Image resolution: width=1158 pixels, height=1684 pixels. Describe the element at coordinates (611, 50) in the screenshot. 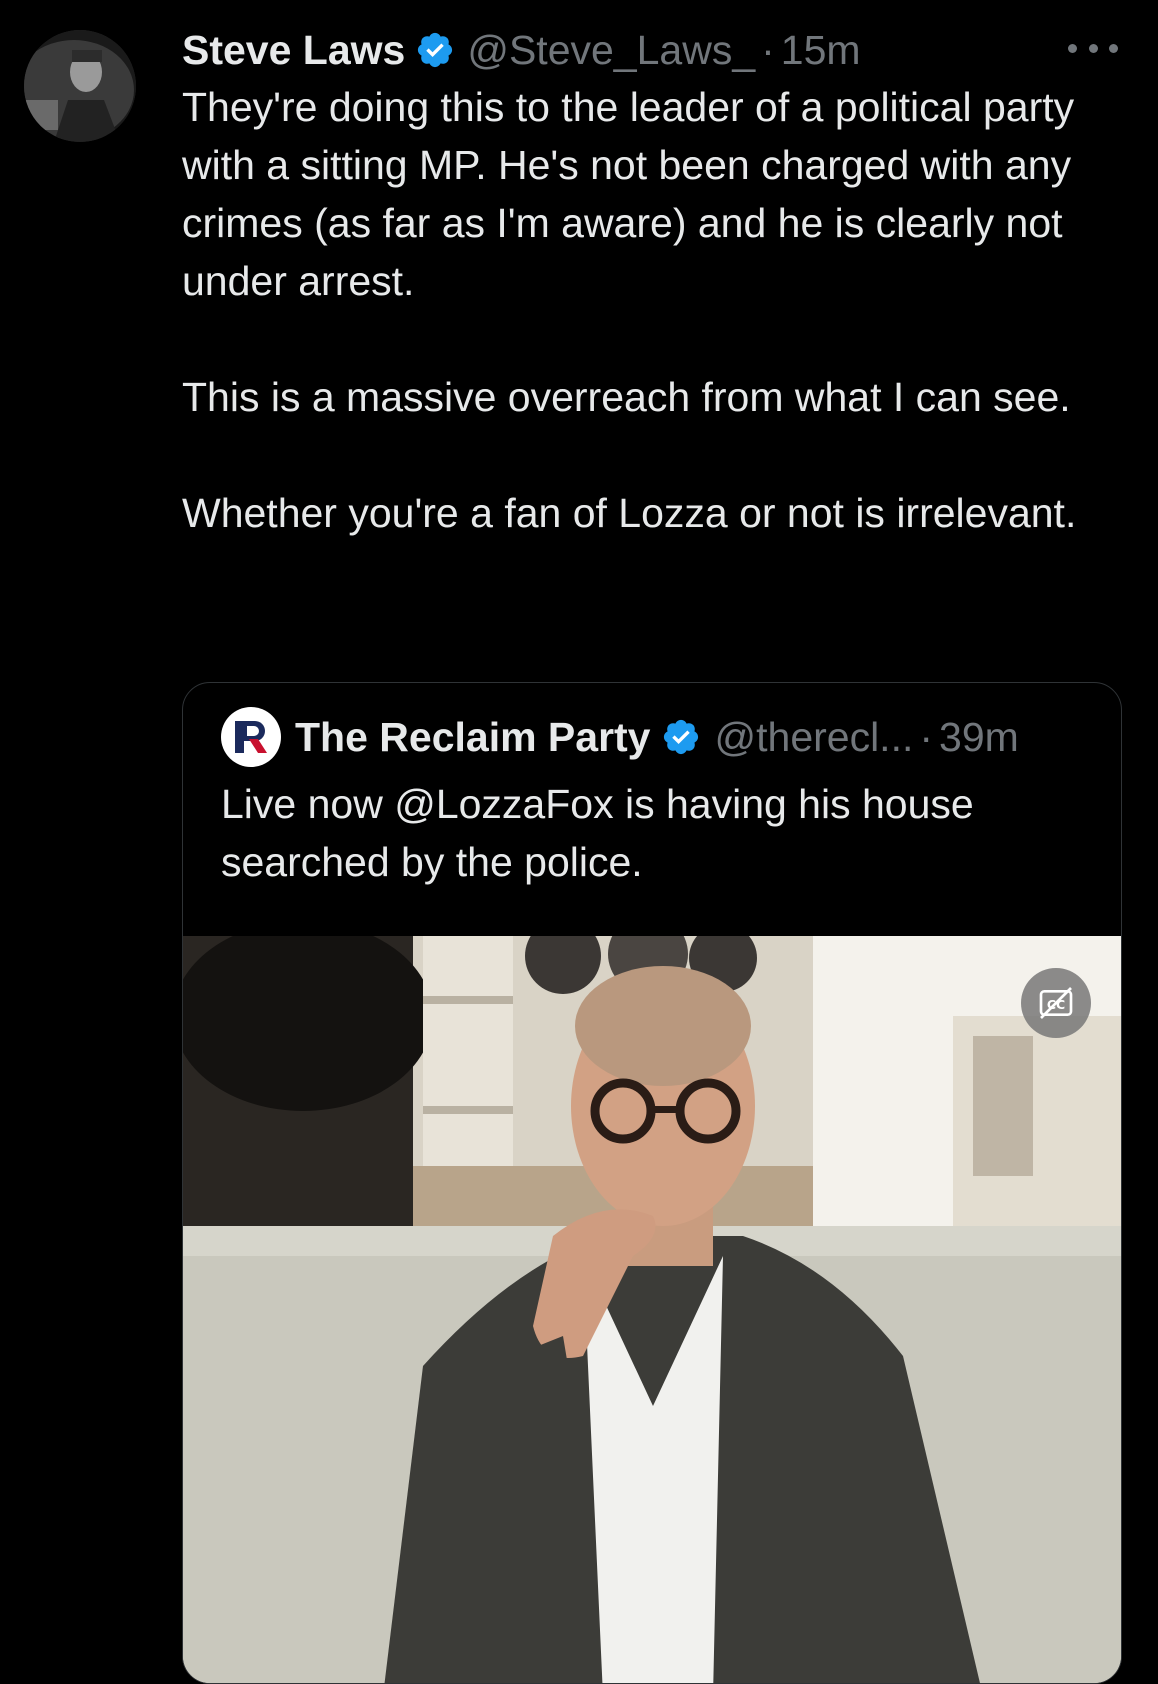

I see `author-handle: @Steve_Laws_` at that location.